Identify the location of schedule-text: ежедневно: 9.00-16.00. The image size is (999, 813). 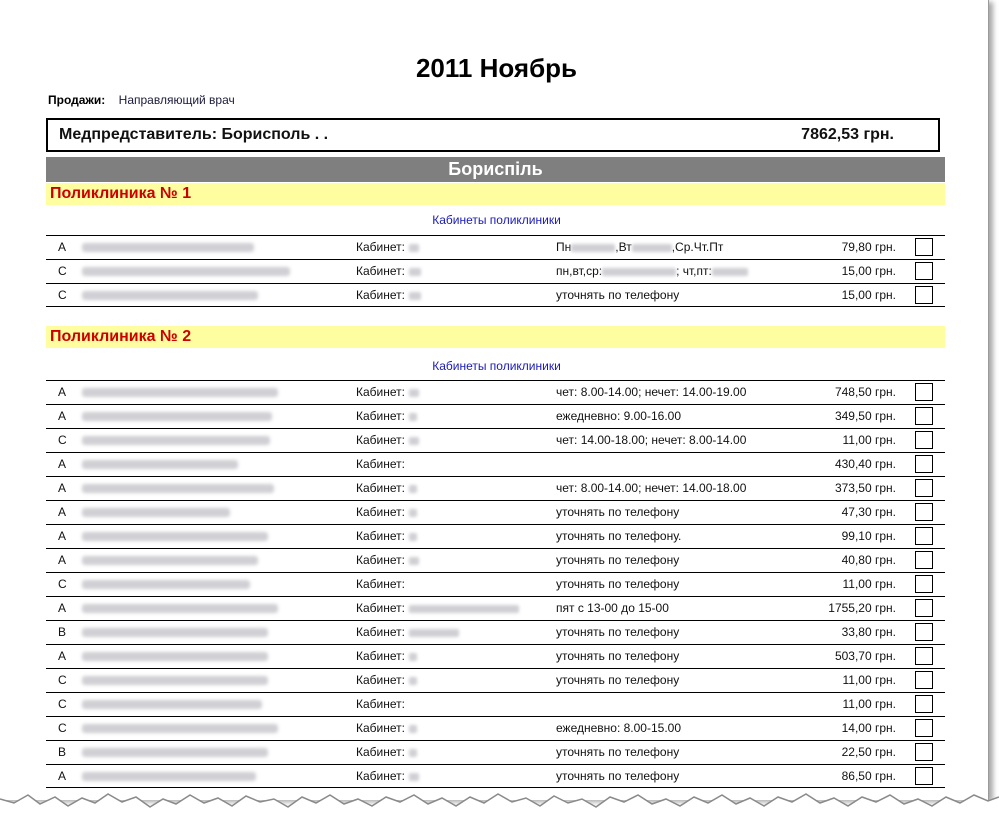
(619, 416).